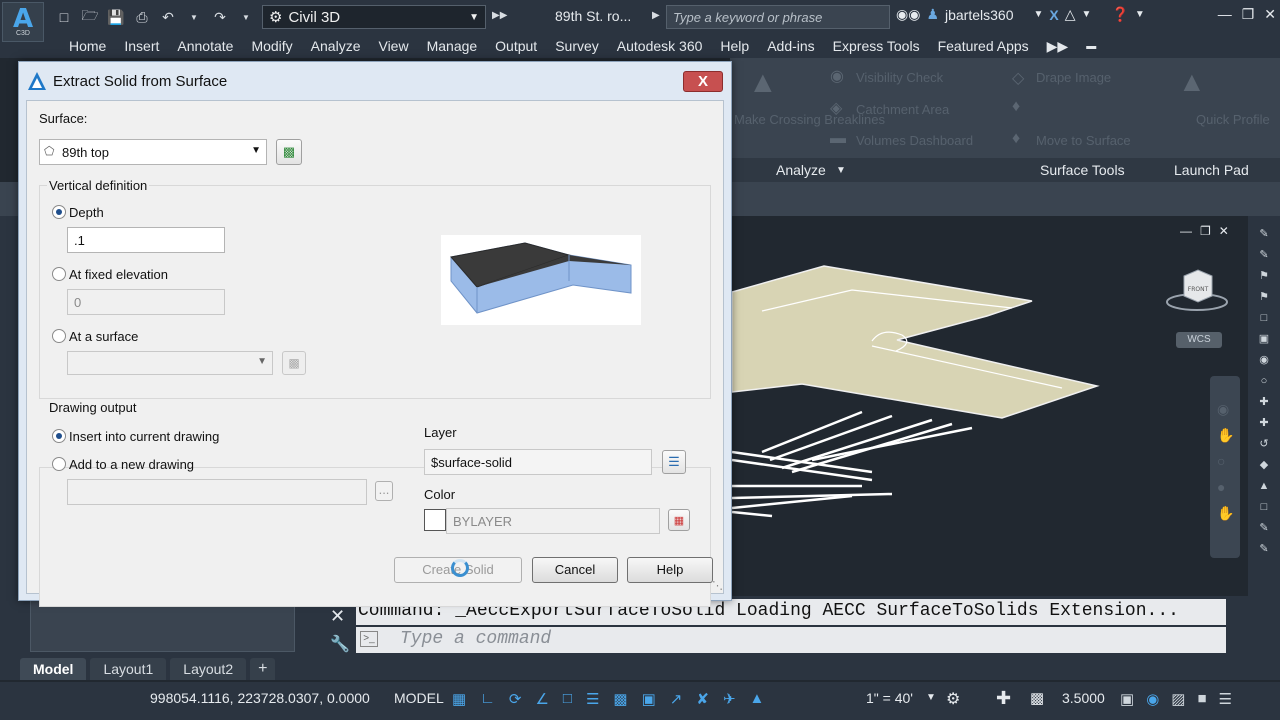  What do you see at coordinates (676, 699) in the screenshot?
I see `3d-osnap-icon: ↗` at bounding box center [676, 699].